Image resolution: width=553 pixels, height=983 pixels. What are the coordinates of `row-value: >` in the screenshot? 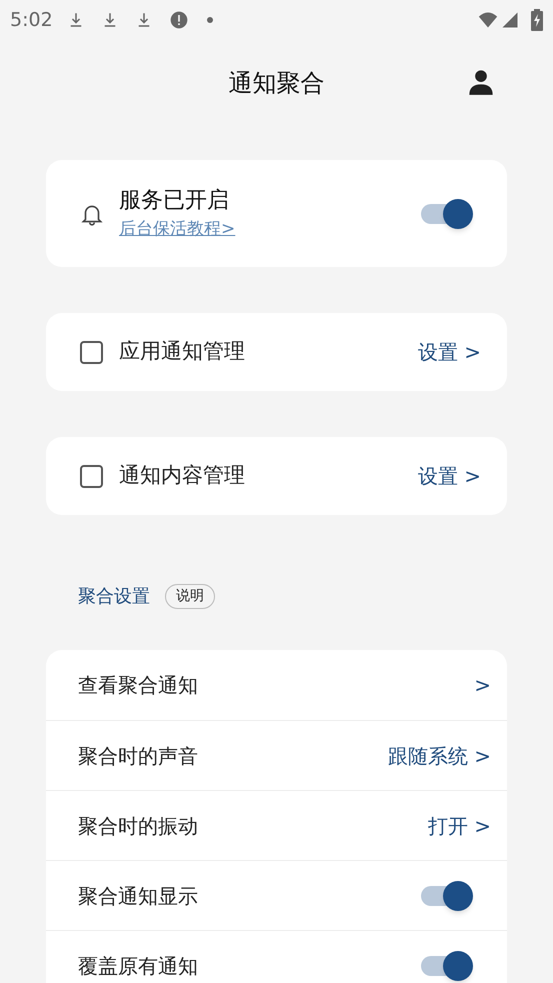 It's located at (482, 685).